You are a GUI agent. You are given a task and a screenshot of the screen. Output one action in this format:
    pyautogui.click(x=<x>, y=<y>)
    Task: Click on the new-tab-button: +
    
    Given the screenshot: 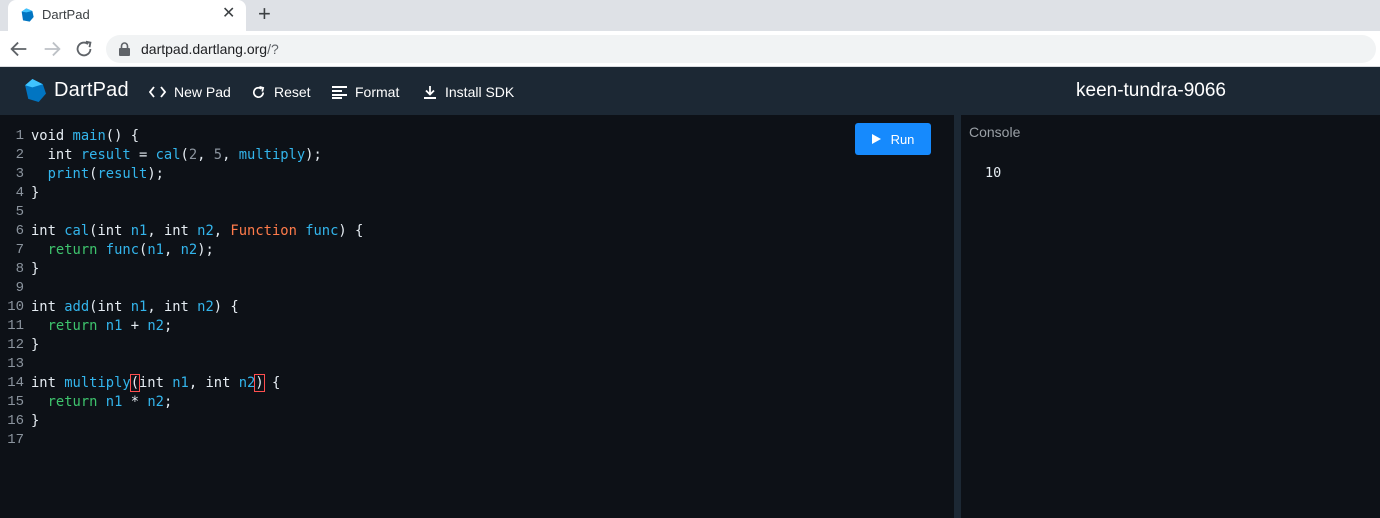 What is the action you would take?
    pyautogui.click(x=264, y=14)
    